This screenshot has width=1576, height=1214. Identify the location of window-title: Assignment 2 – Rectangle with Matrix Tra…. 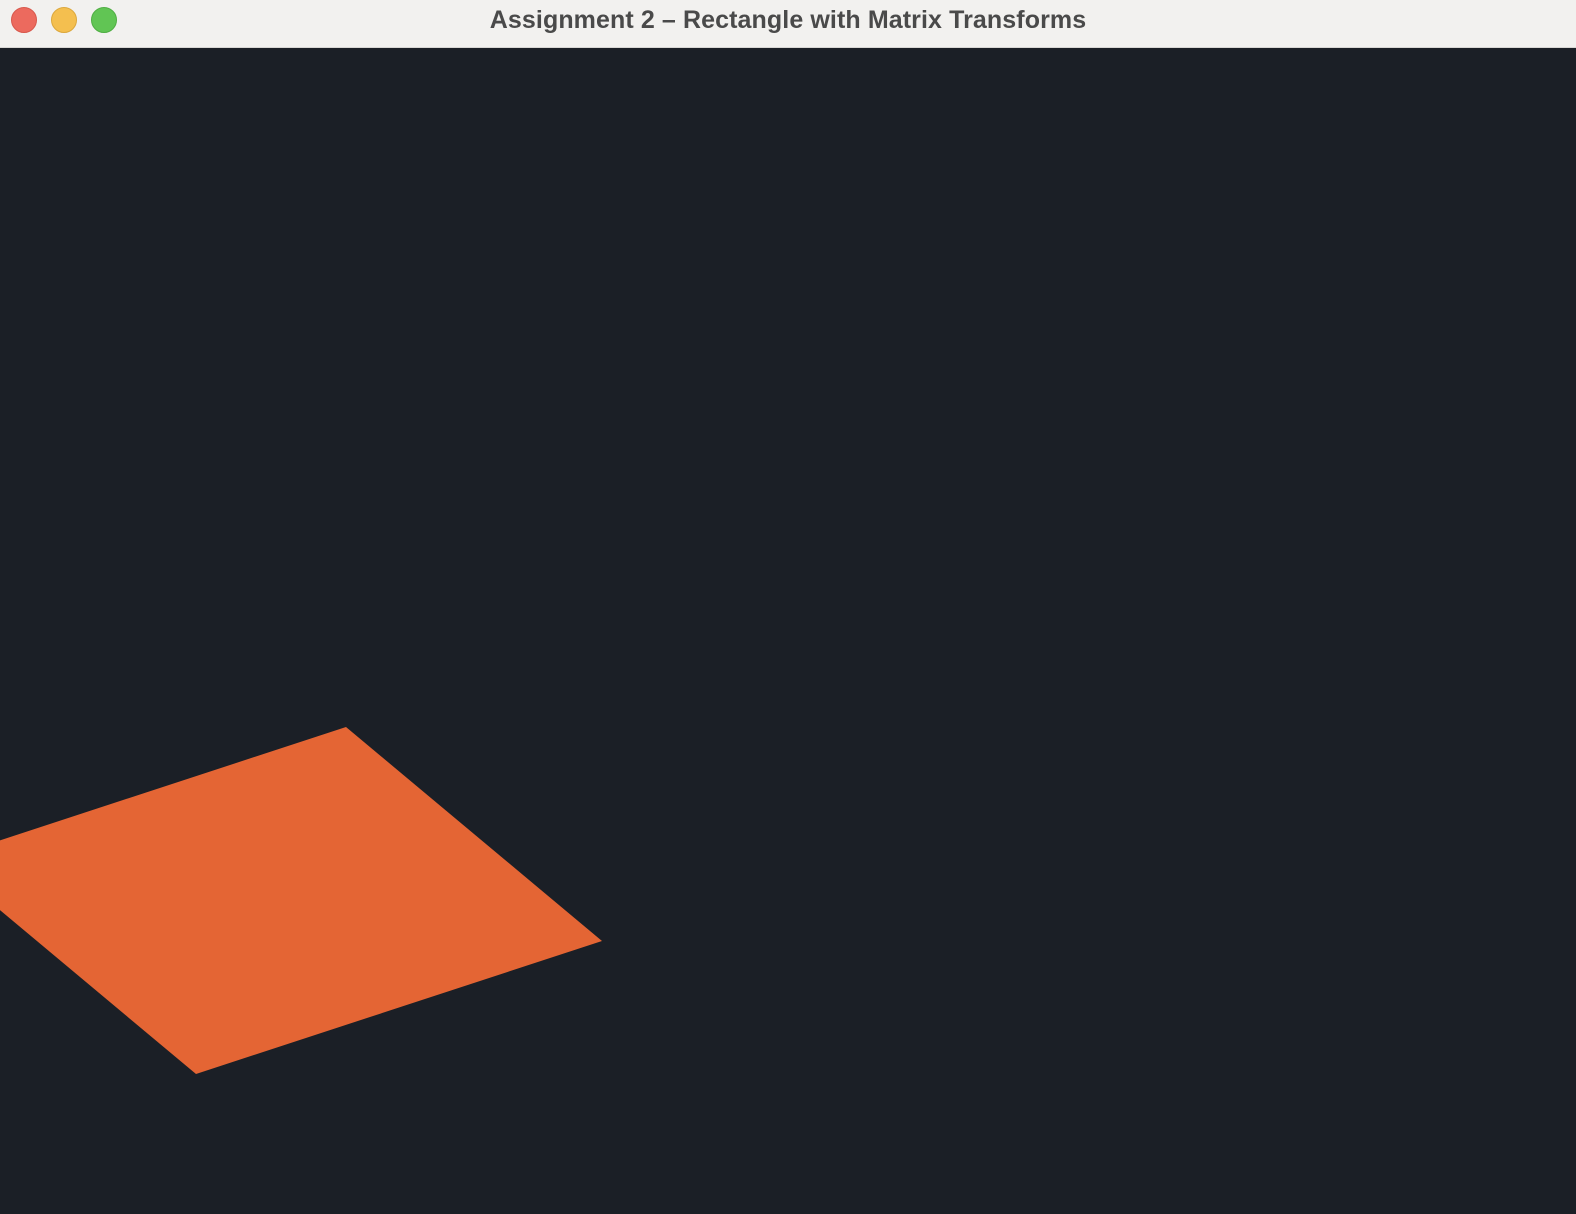
(788, 20).